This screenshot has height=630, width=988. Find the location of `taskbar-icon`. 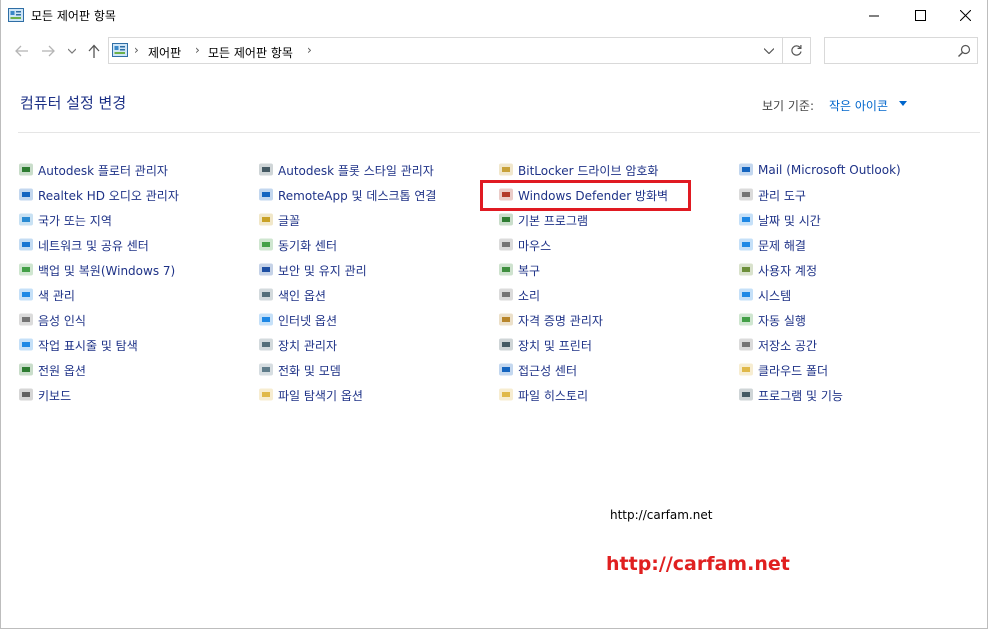

taskbar-icon is located at coordinates (26, 344).